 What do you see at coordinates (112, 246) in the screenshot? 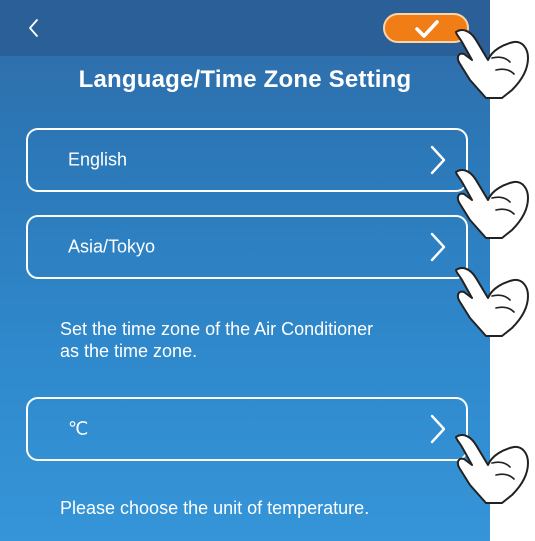
I see `timezone-value: Asia/Tokyo` at bounding box center [112, 246].